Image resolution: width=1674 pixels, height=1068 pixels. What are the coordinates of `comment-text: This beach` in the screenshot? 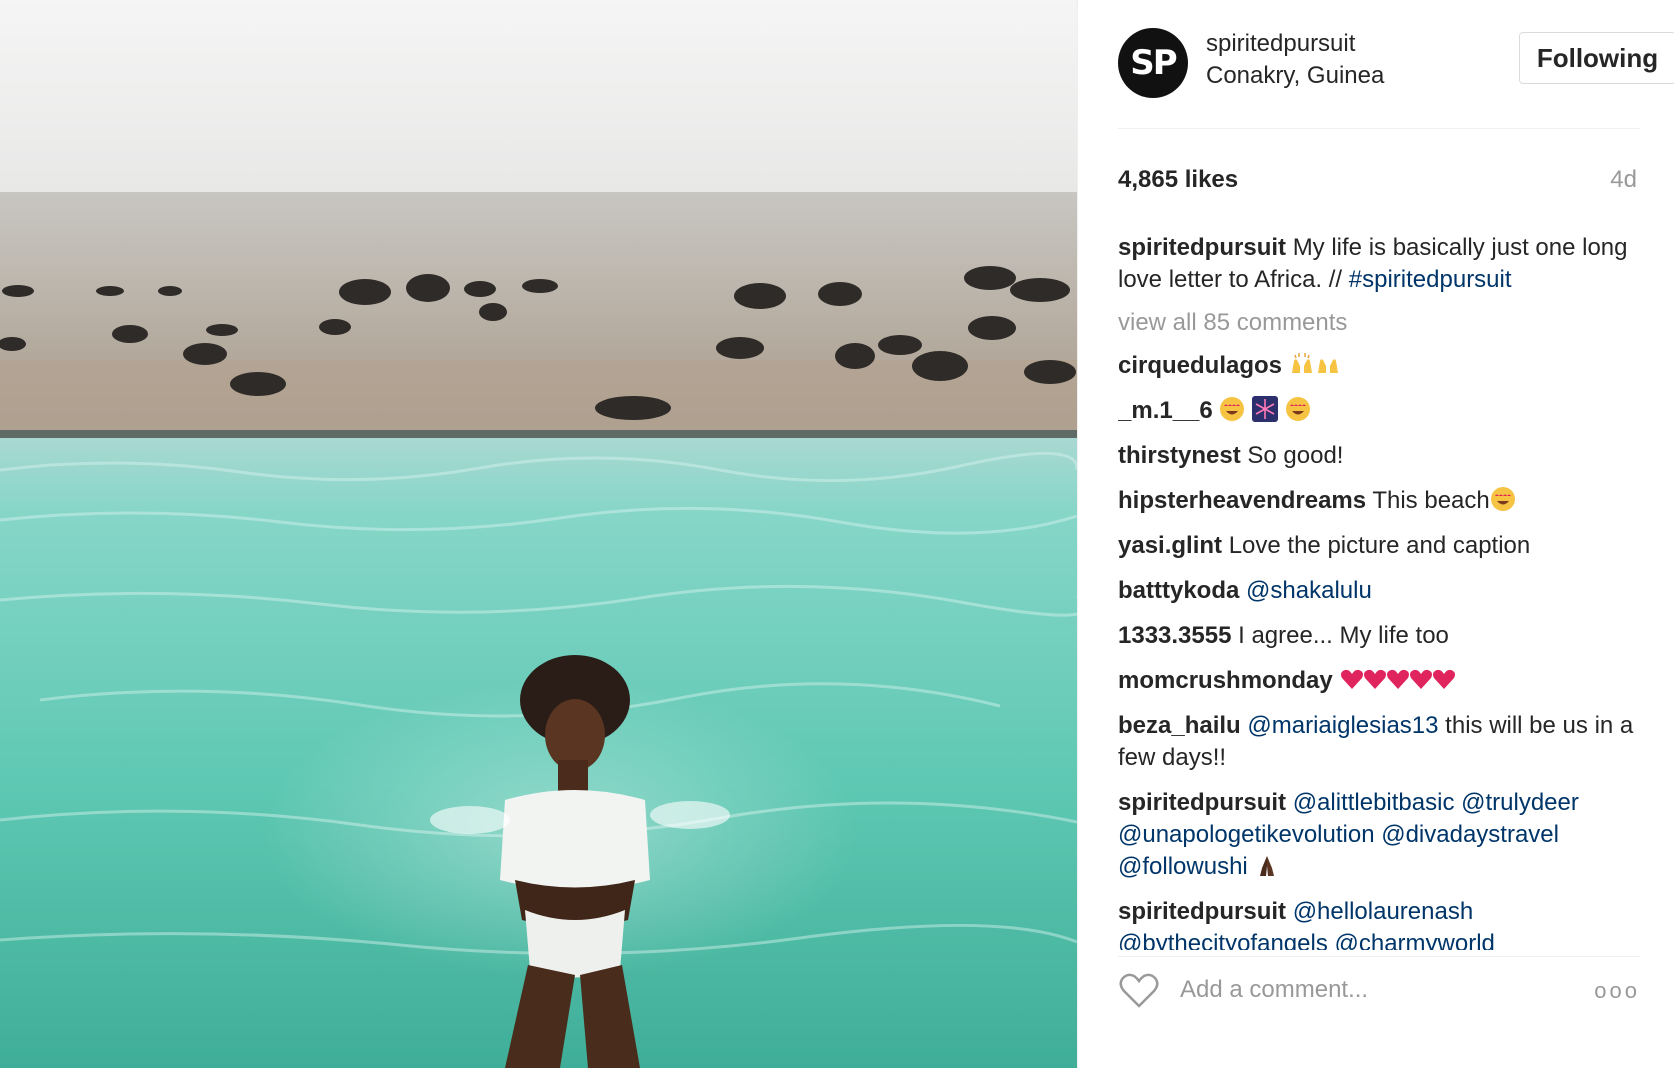 It's located at (1431, 500).